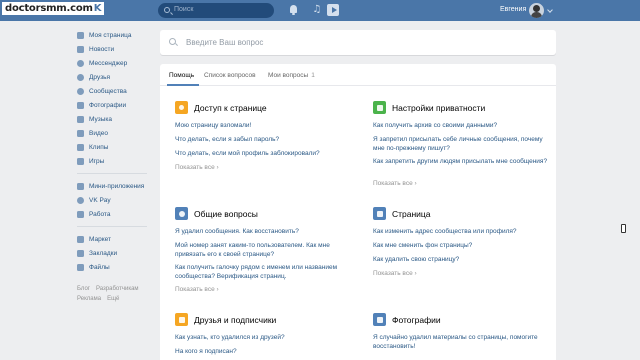  Describe the element at coordinates (461, 125) in the screenshot. I see `question-link: Как получить архив со своими данными?` at that location.